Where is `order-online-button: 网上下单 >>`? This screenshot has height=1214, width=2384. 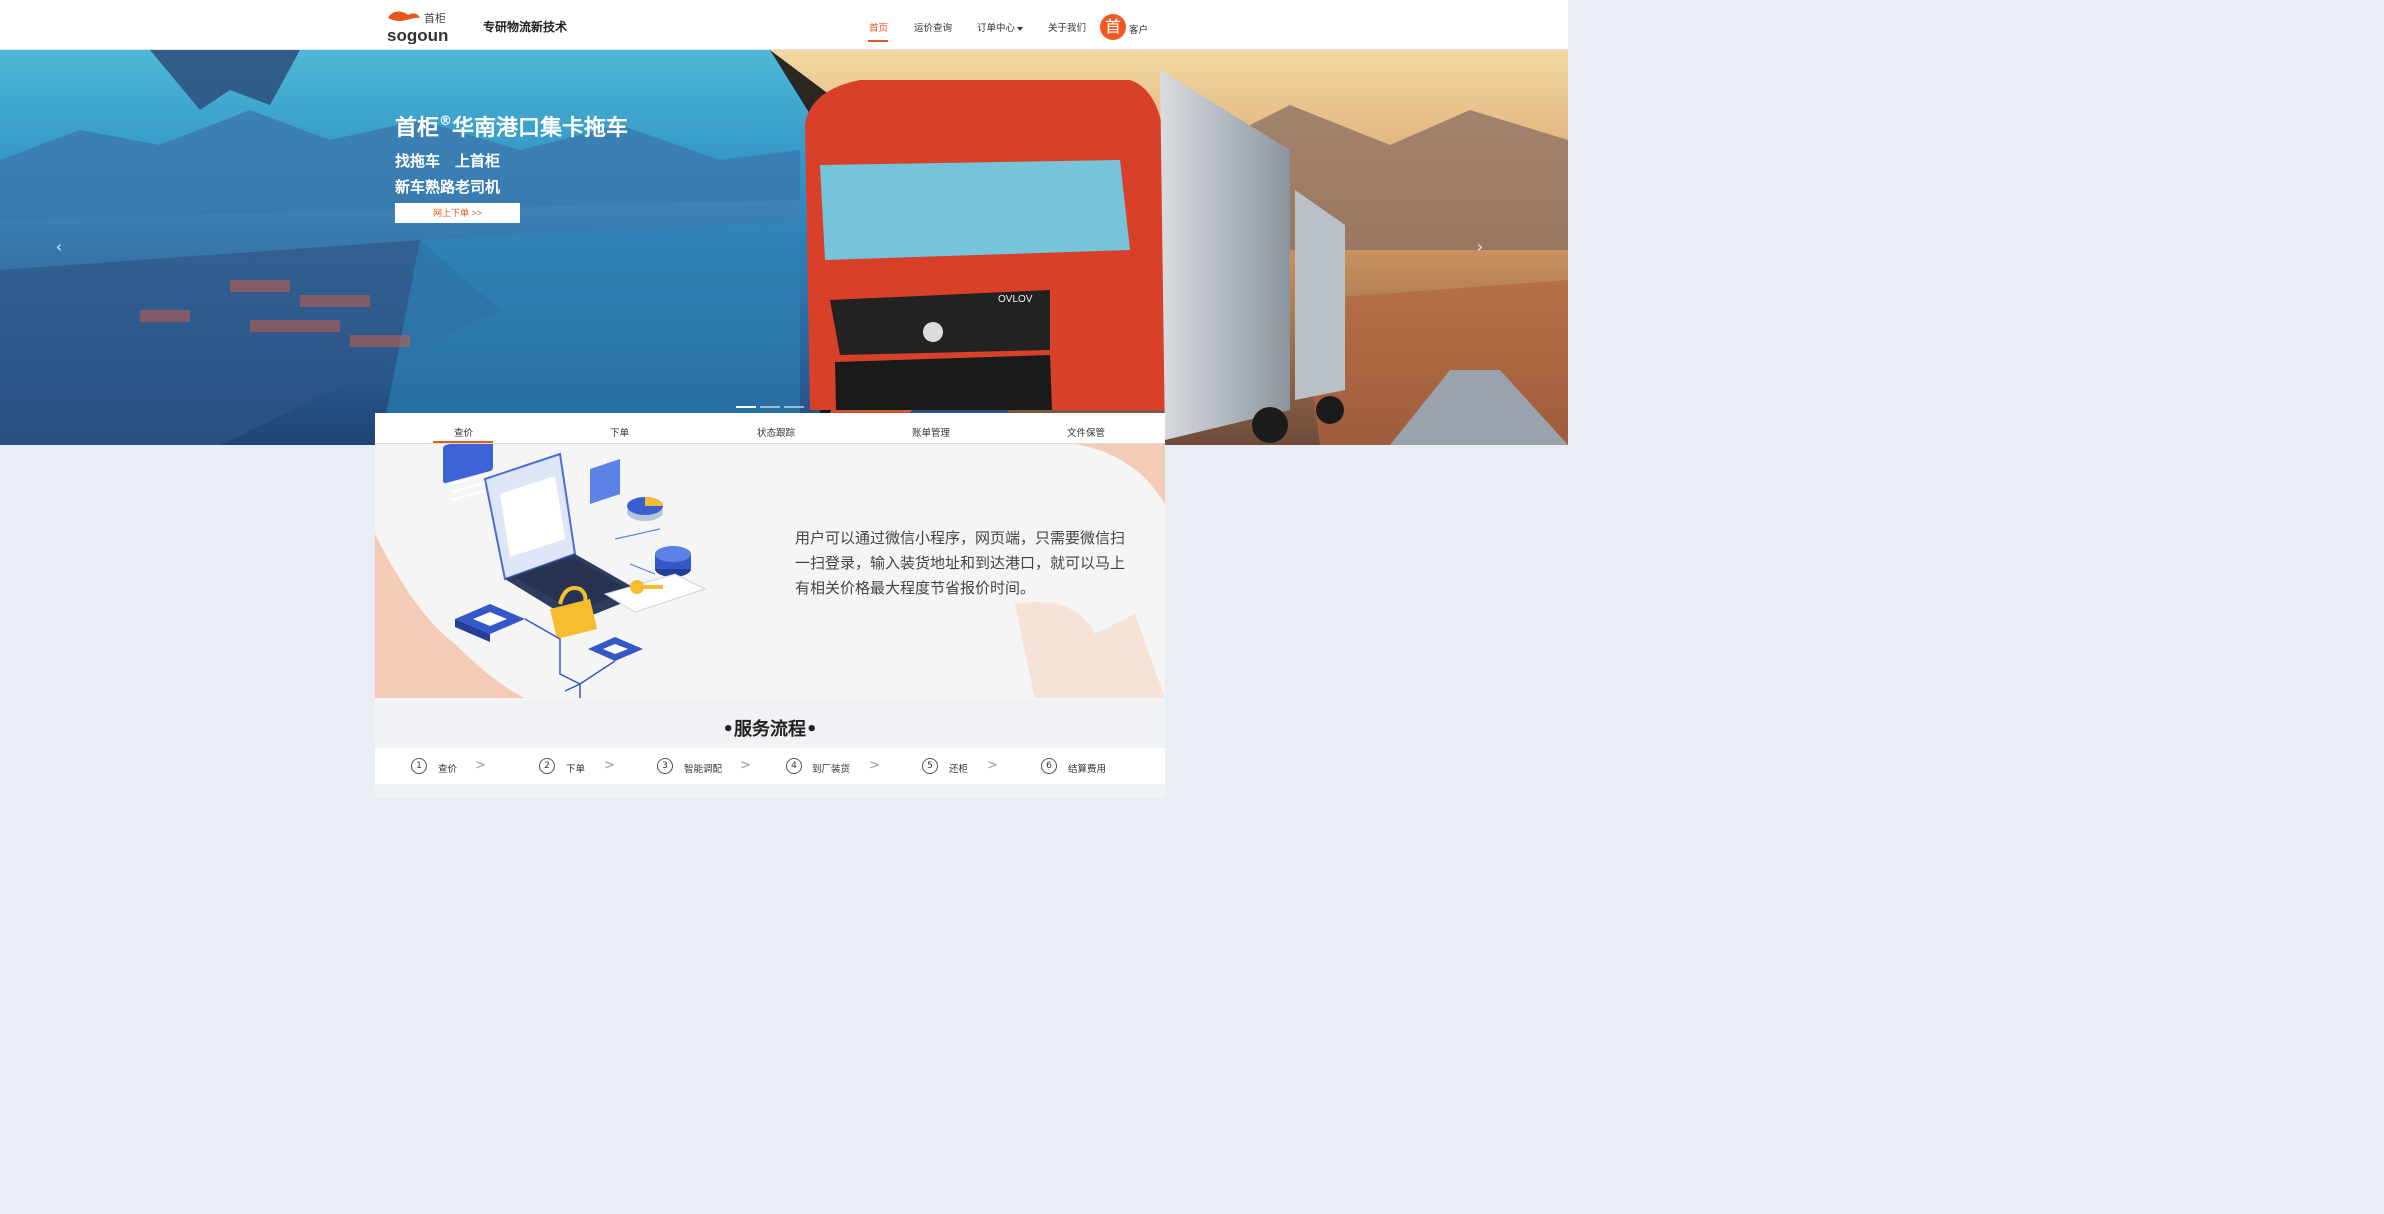
order-online-button: 网上下单 >> is located at coordinates (457, 213).